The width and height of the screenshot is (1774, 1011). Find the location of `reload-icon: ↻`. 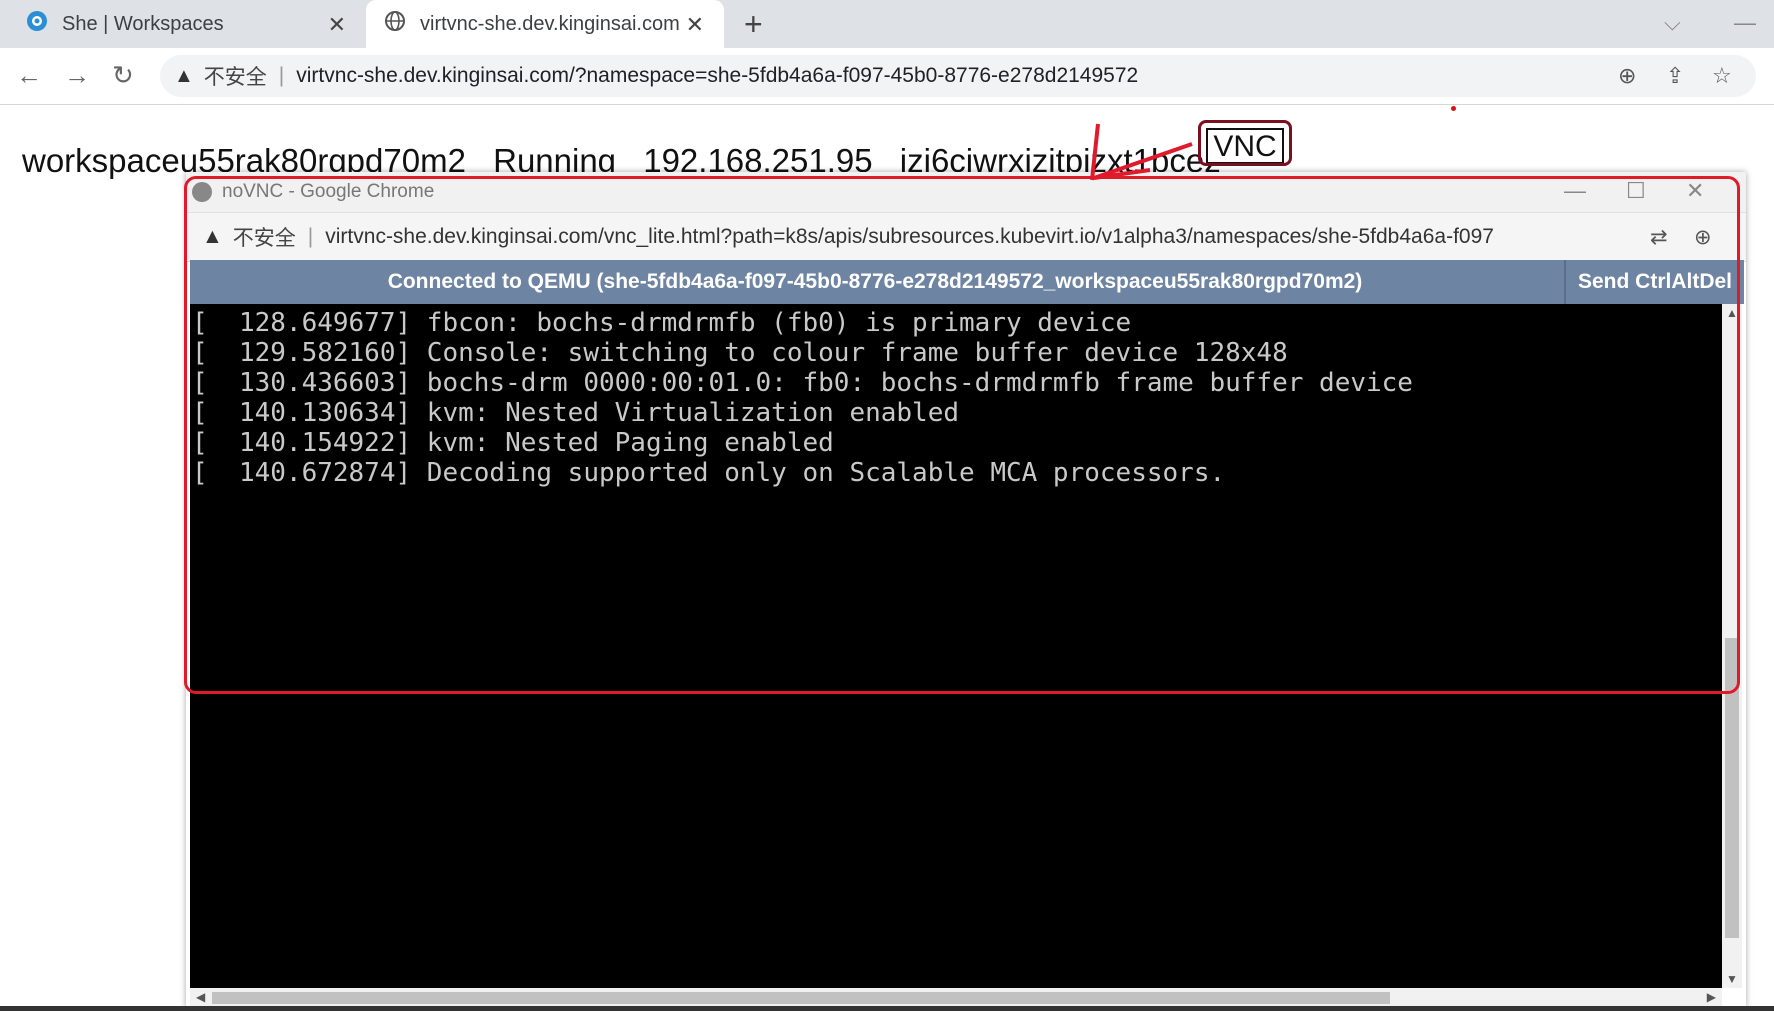

reload-icon: ↻ is located at coordinates (123, 75).